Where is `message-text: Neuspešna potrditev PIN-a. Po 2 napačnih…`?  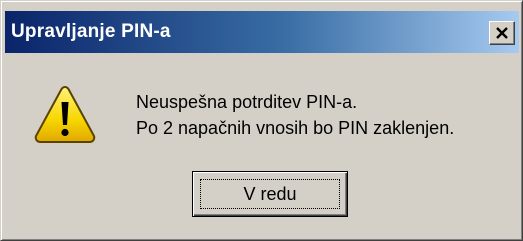 message-text: Neuspešna potrditev PIN-a. Po 2 napačnih… is located at coordinates (295, 115).